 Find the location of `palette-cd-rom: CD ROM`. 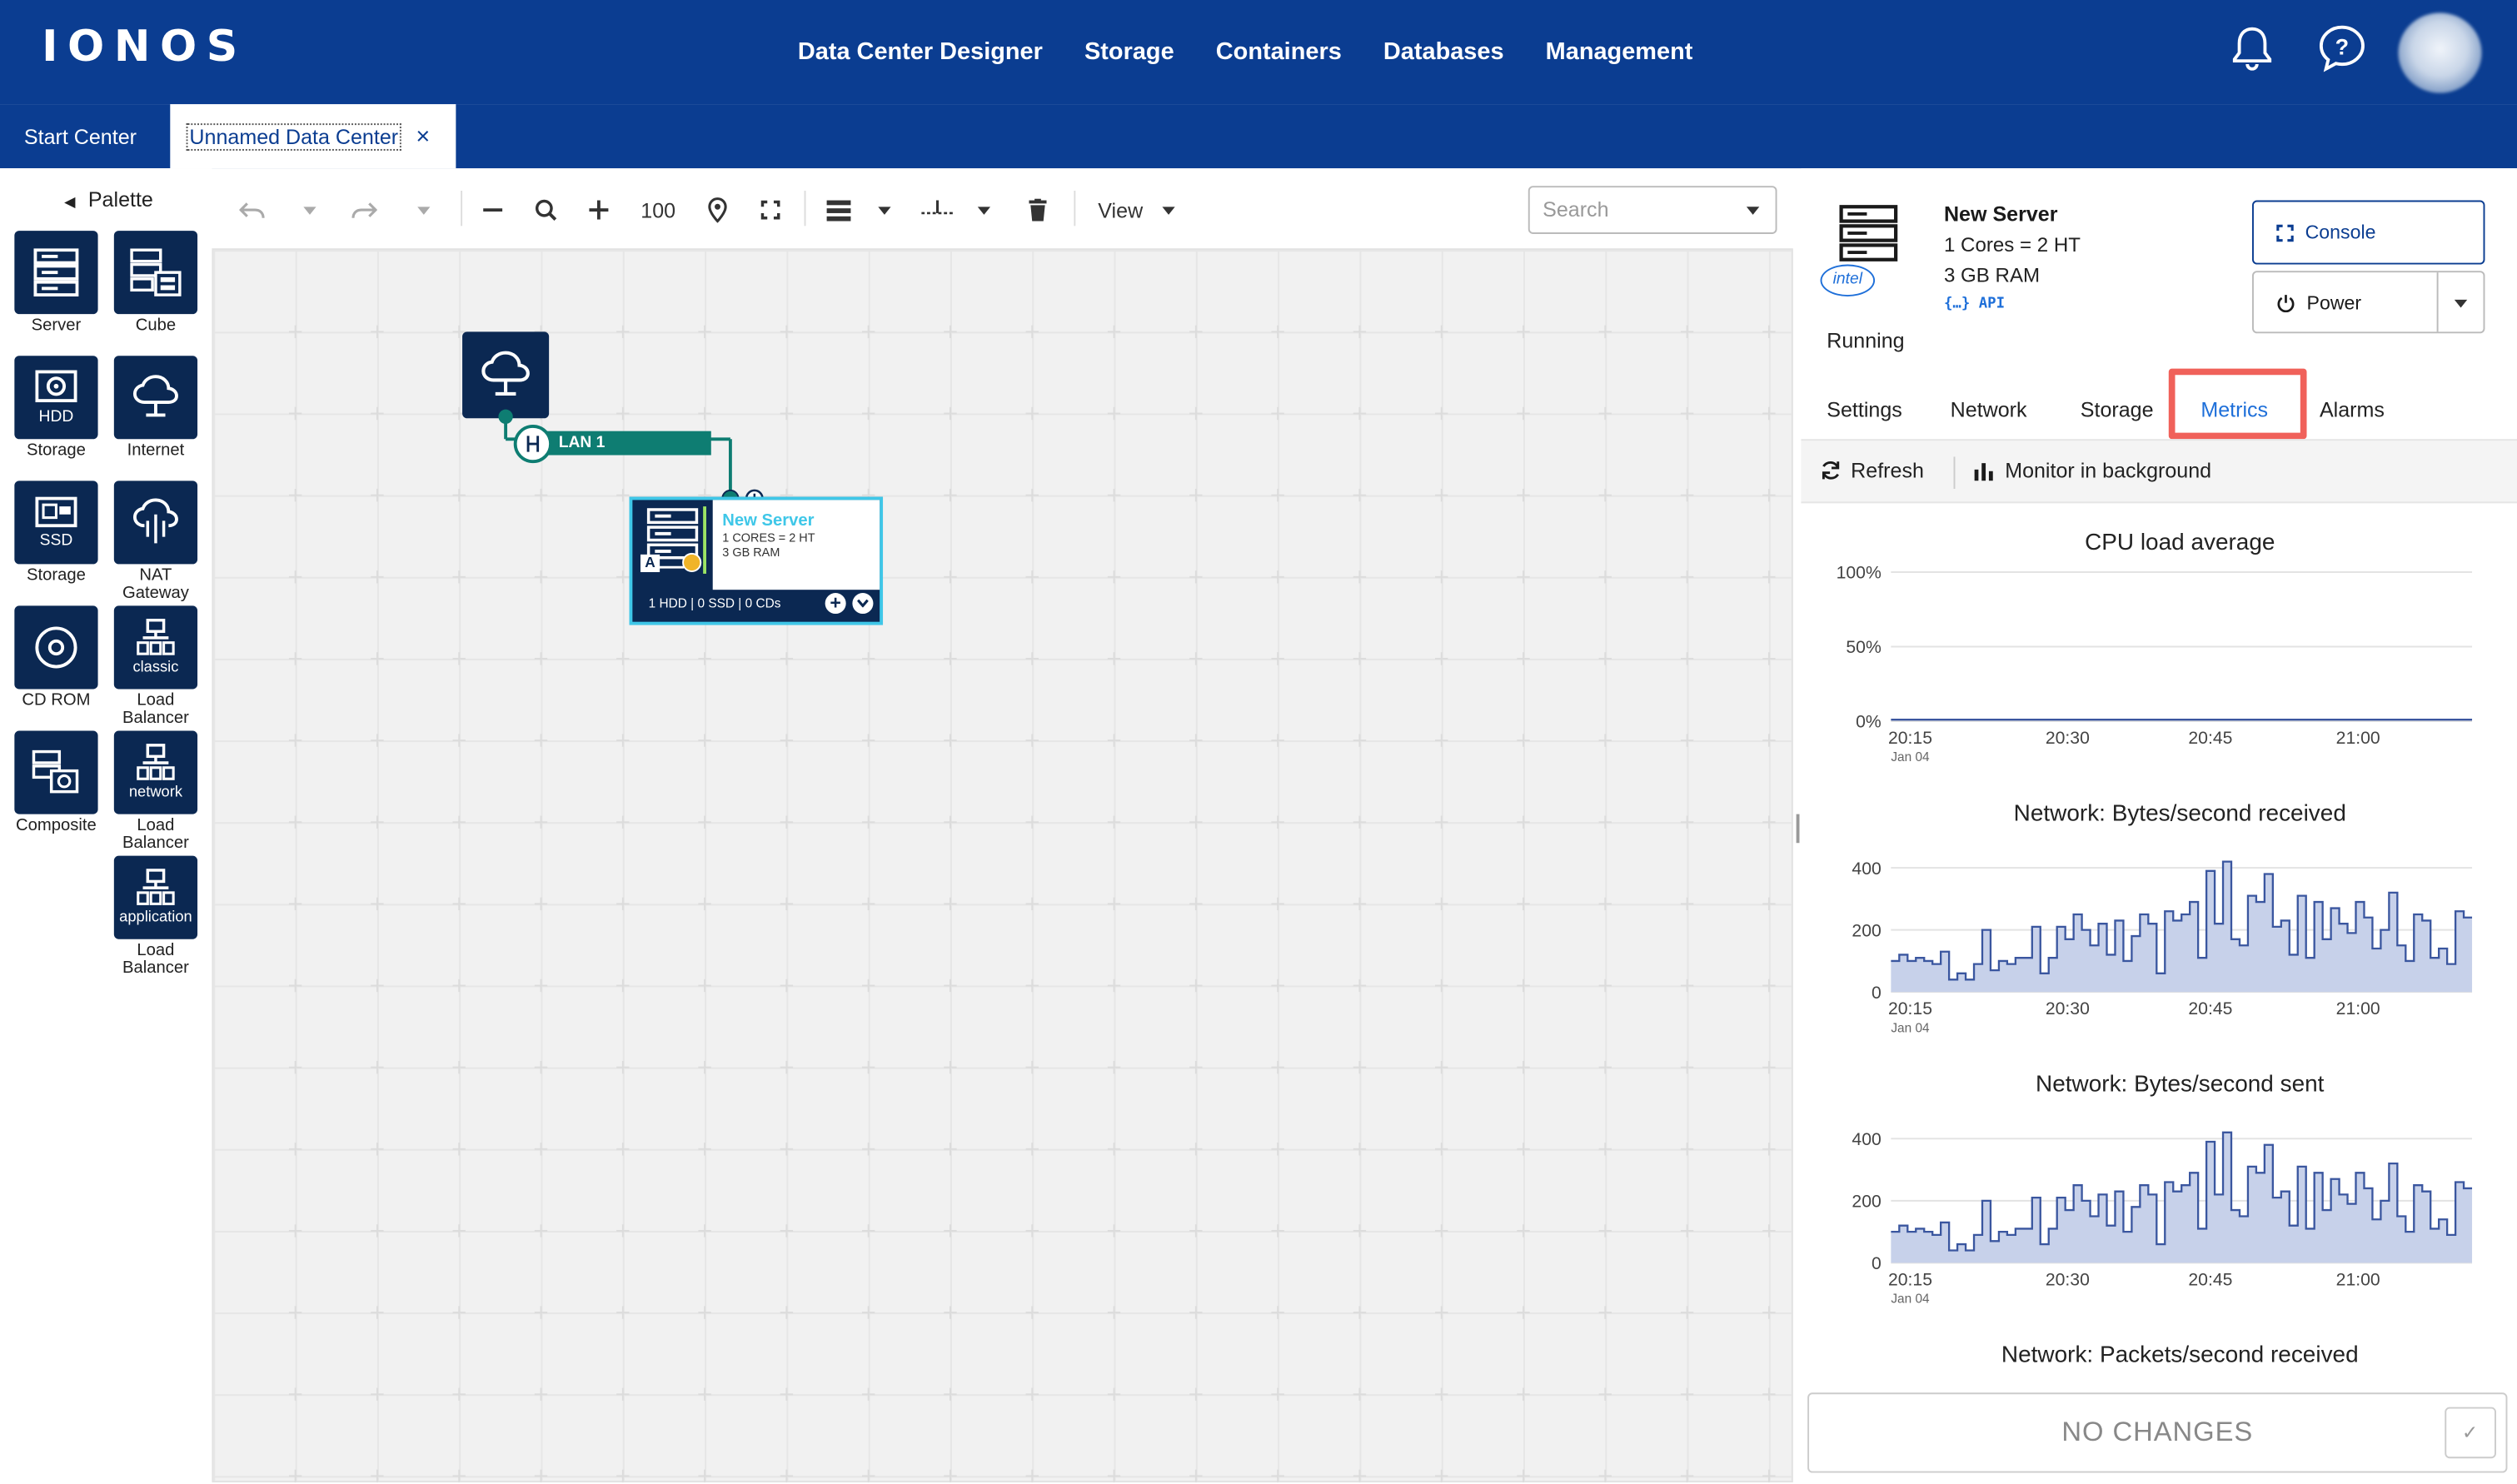

palette-cd-rom: CD ROM is located at coordinates (57, 657).